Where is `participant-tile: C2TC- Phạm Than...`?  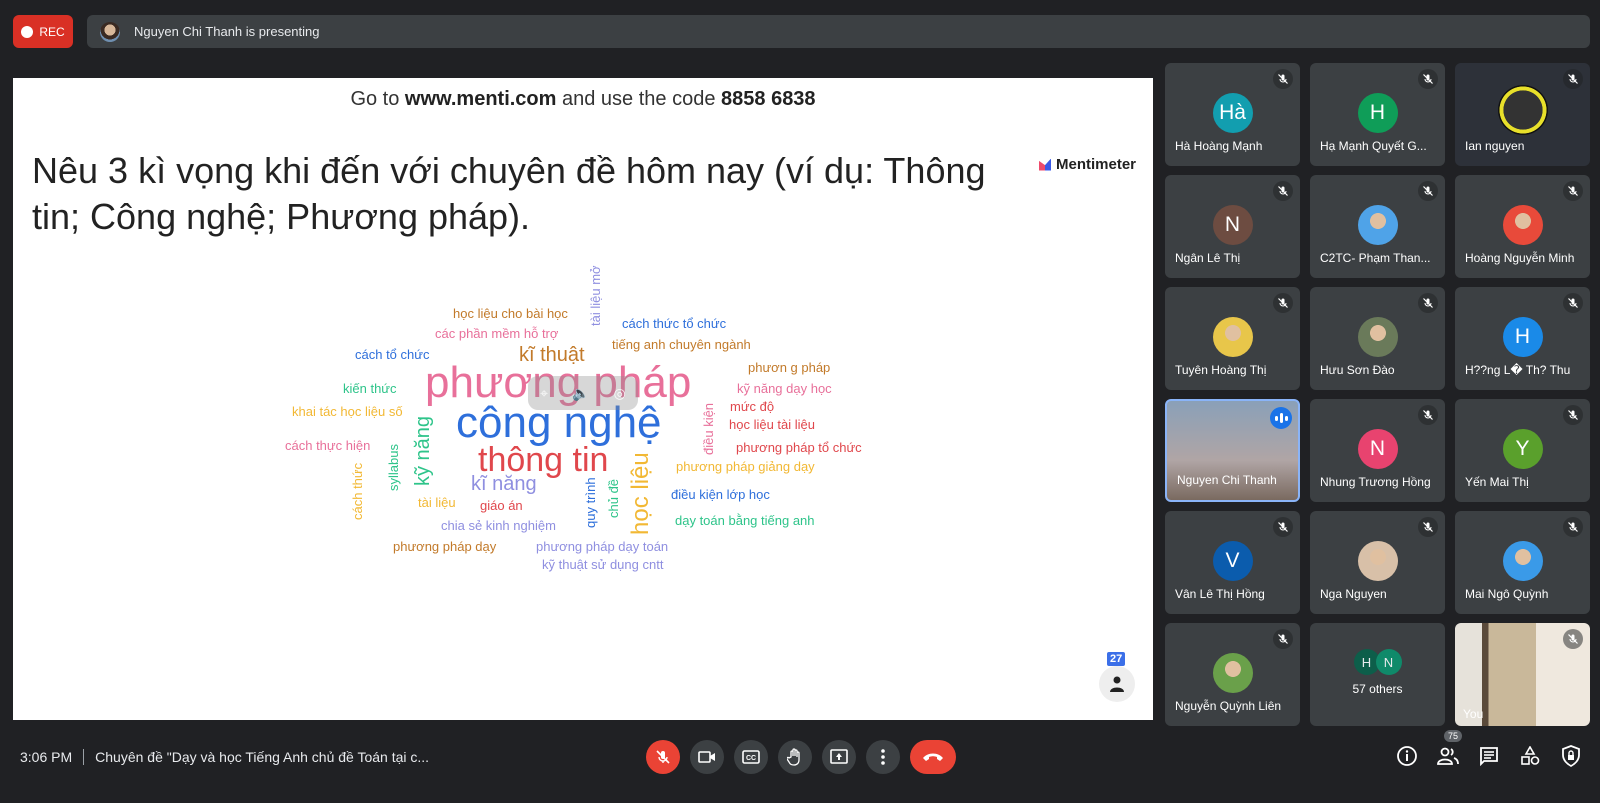
participant-tile: C2TC- Phạm Than... is located at coordinates (1377, 226).